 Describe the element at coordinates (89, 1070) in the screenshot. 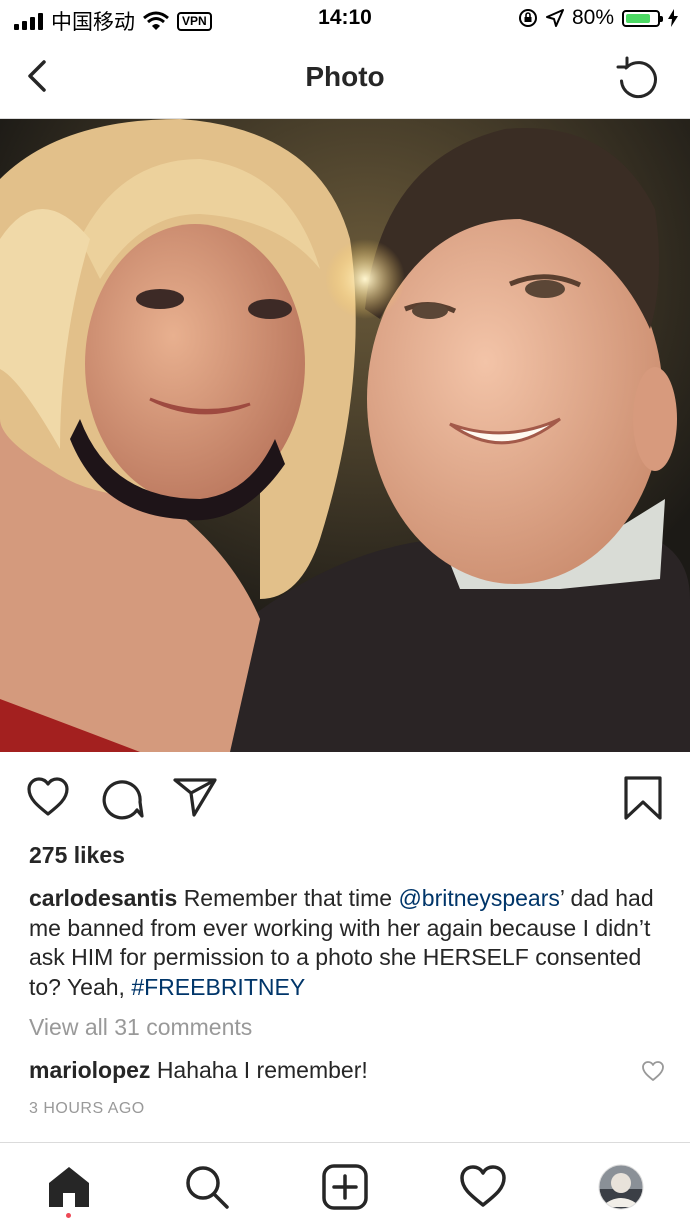

I see `comment-username: mariolopez` at that location.